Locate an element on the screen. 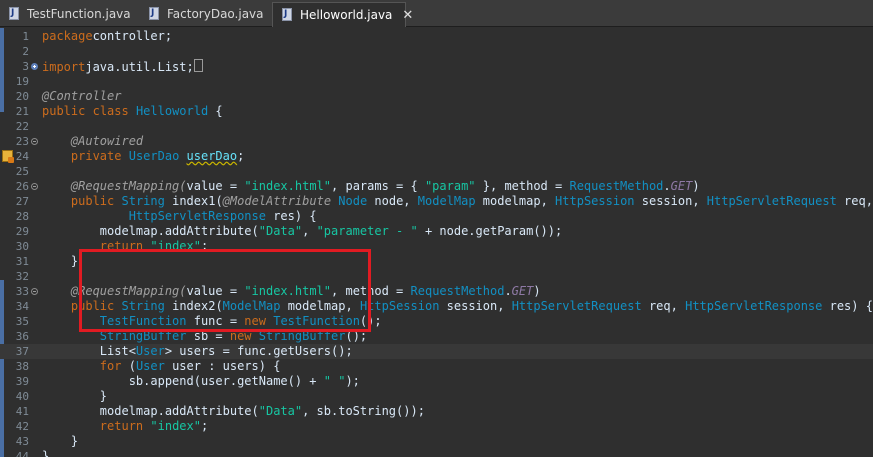 The width and height of the screenshot is (873, 457). code-line: 43 } is located at coordinates (436, 441).